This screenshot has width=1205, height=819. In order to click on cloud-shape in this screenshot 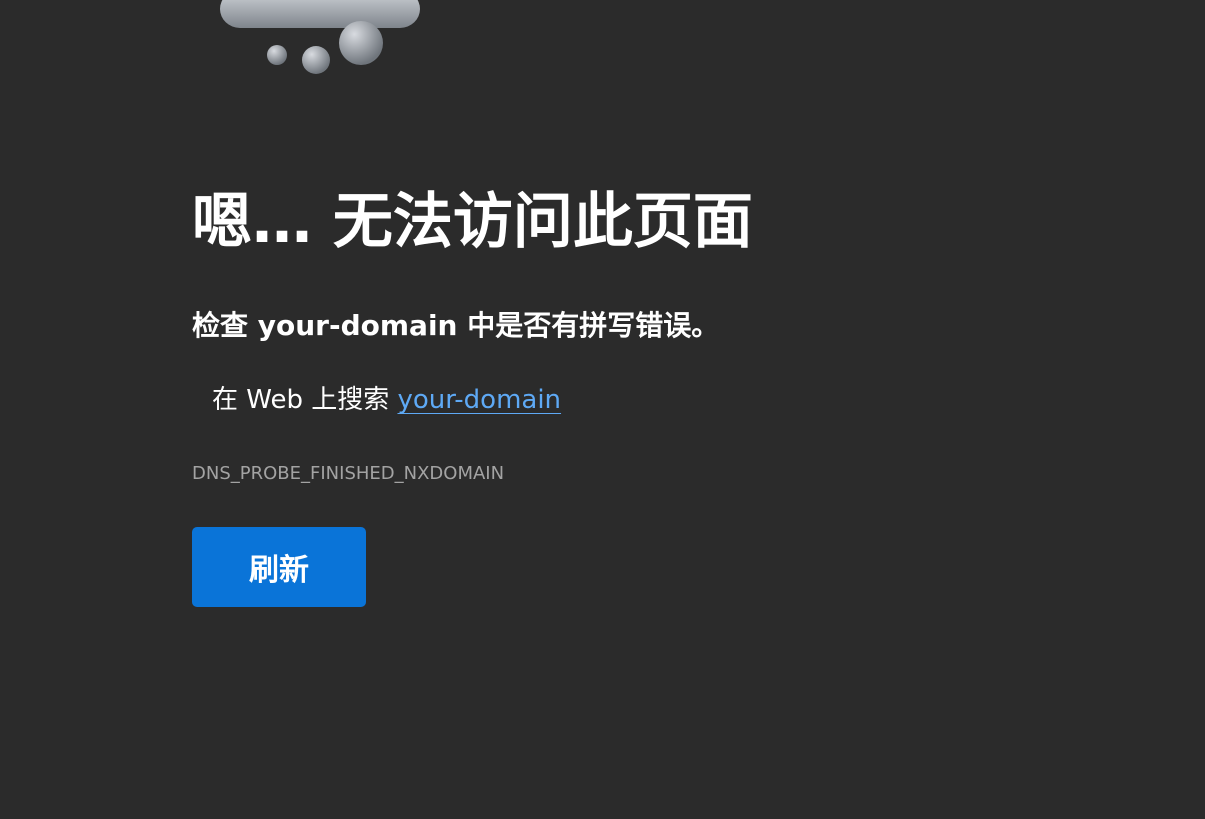, I will do `click(320, 14)`.